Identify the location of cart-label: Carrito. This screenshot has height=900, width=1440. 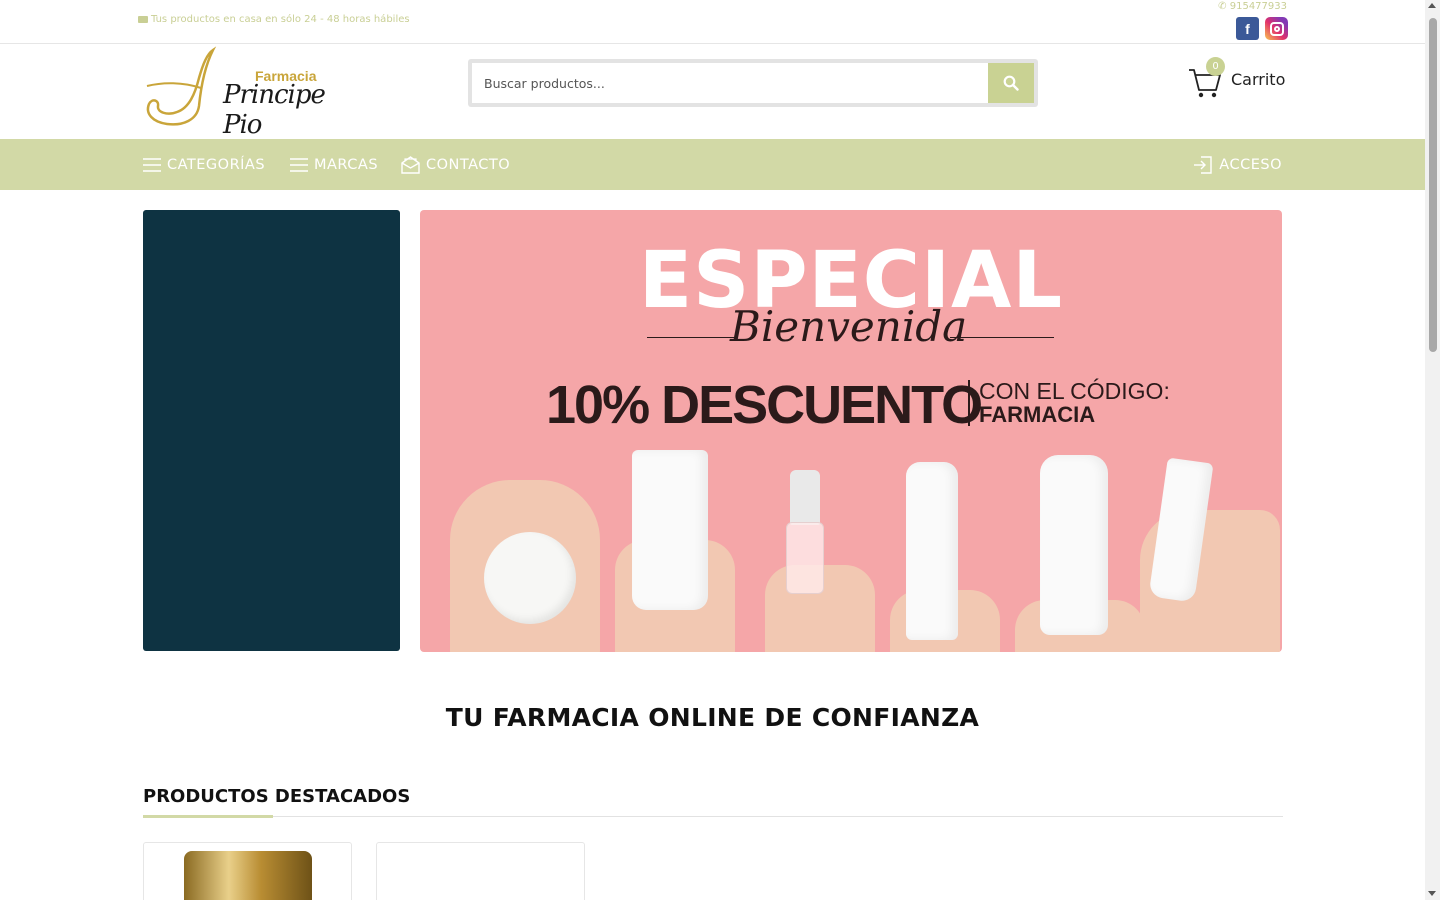
(1258, 79).